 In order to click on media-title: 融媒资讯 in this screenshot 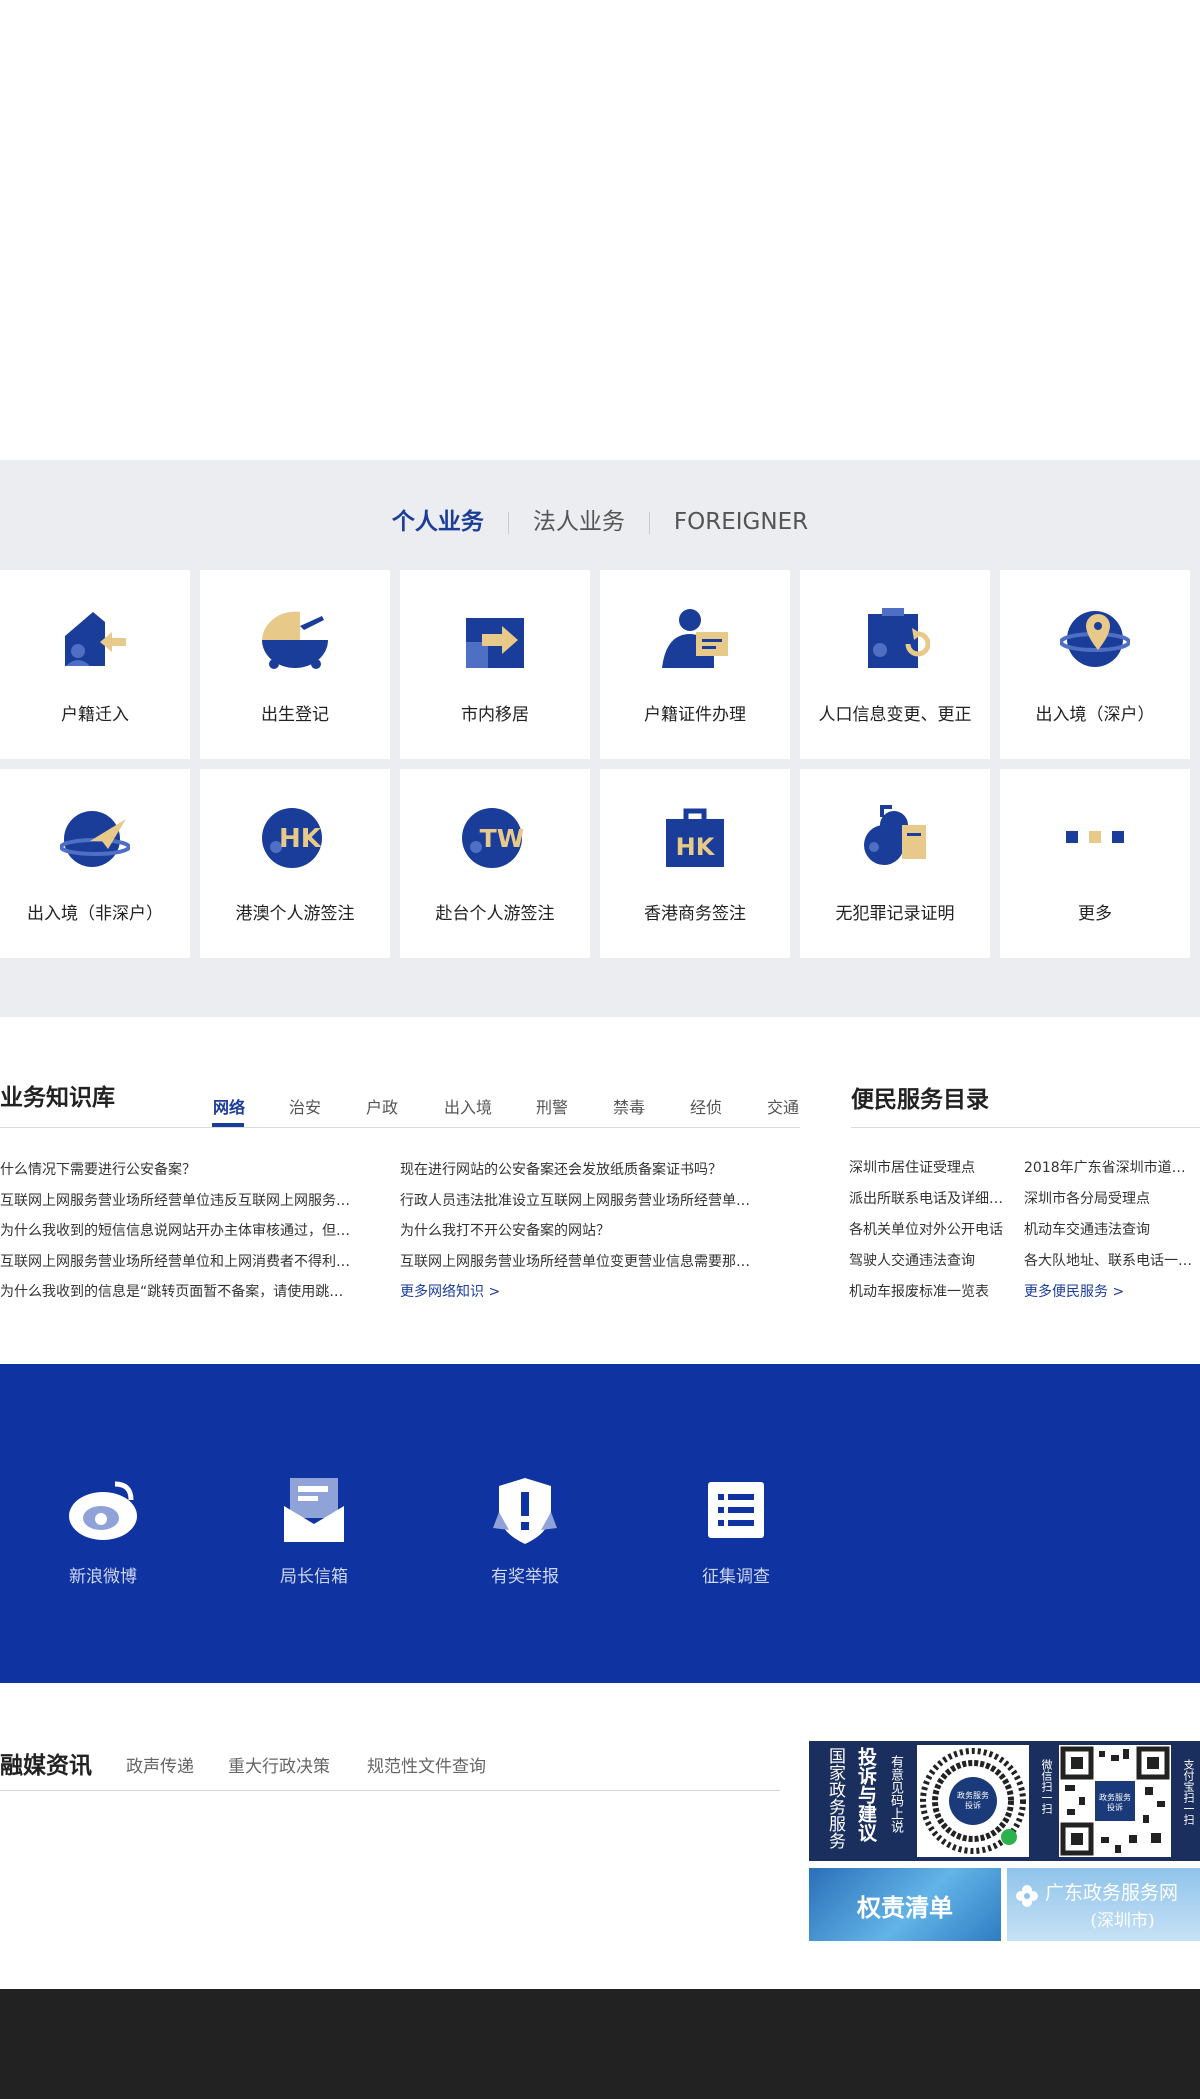, I will do `click(46, 1766)`.